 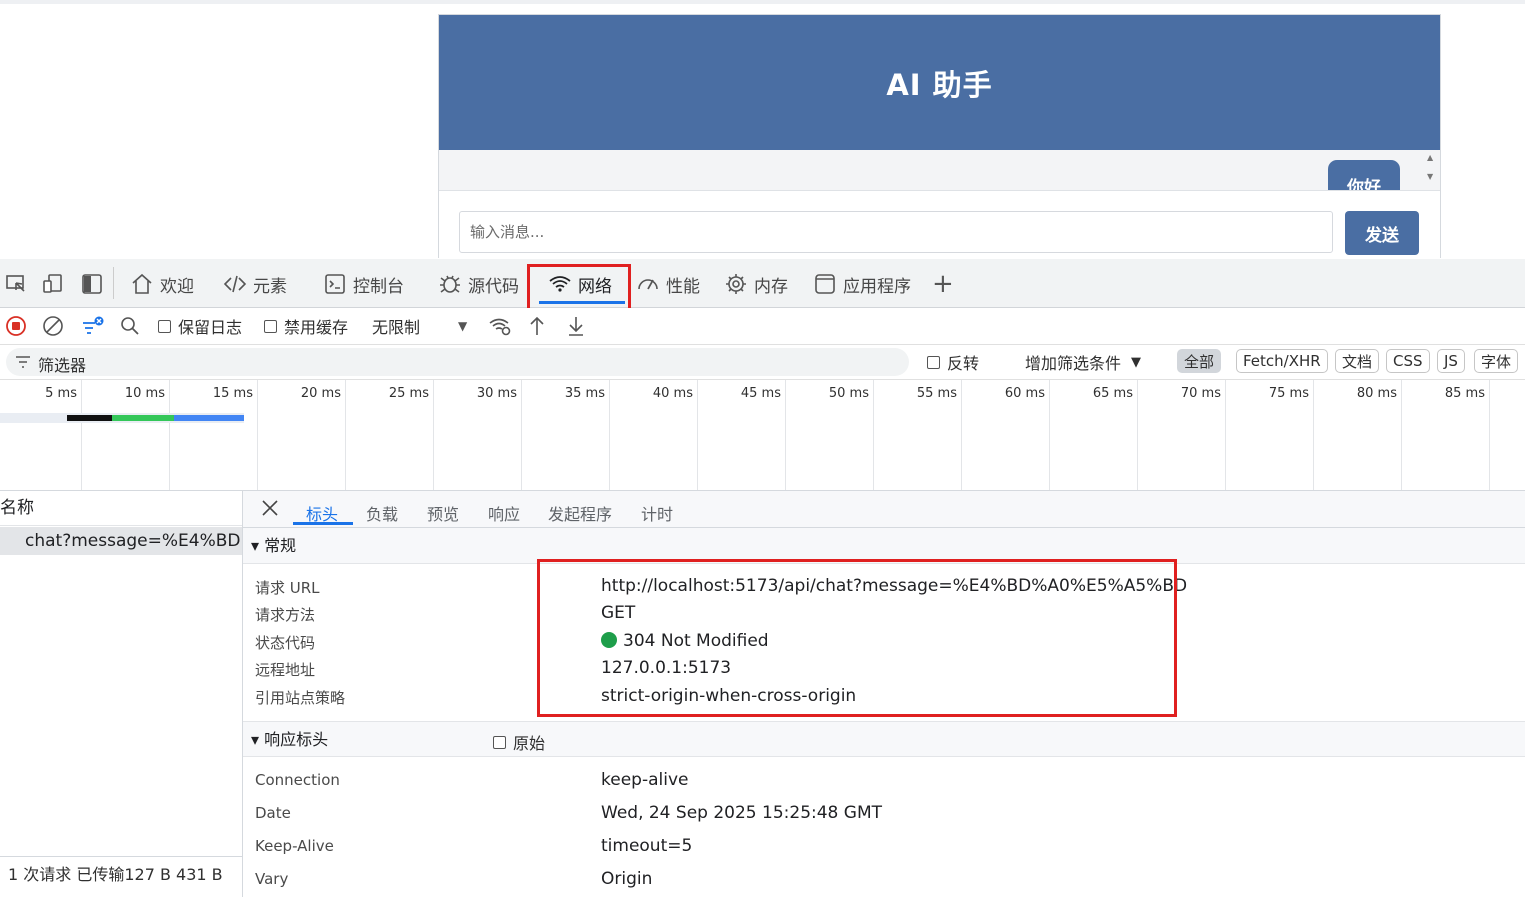 I want to click on raw-headers-checkbox: 原始, so click(x=519, y=742).